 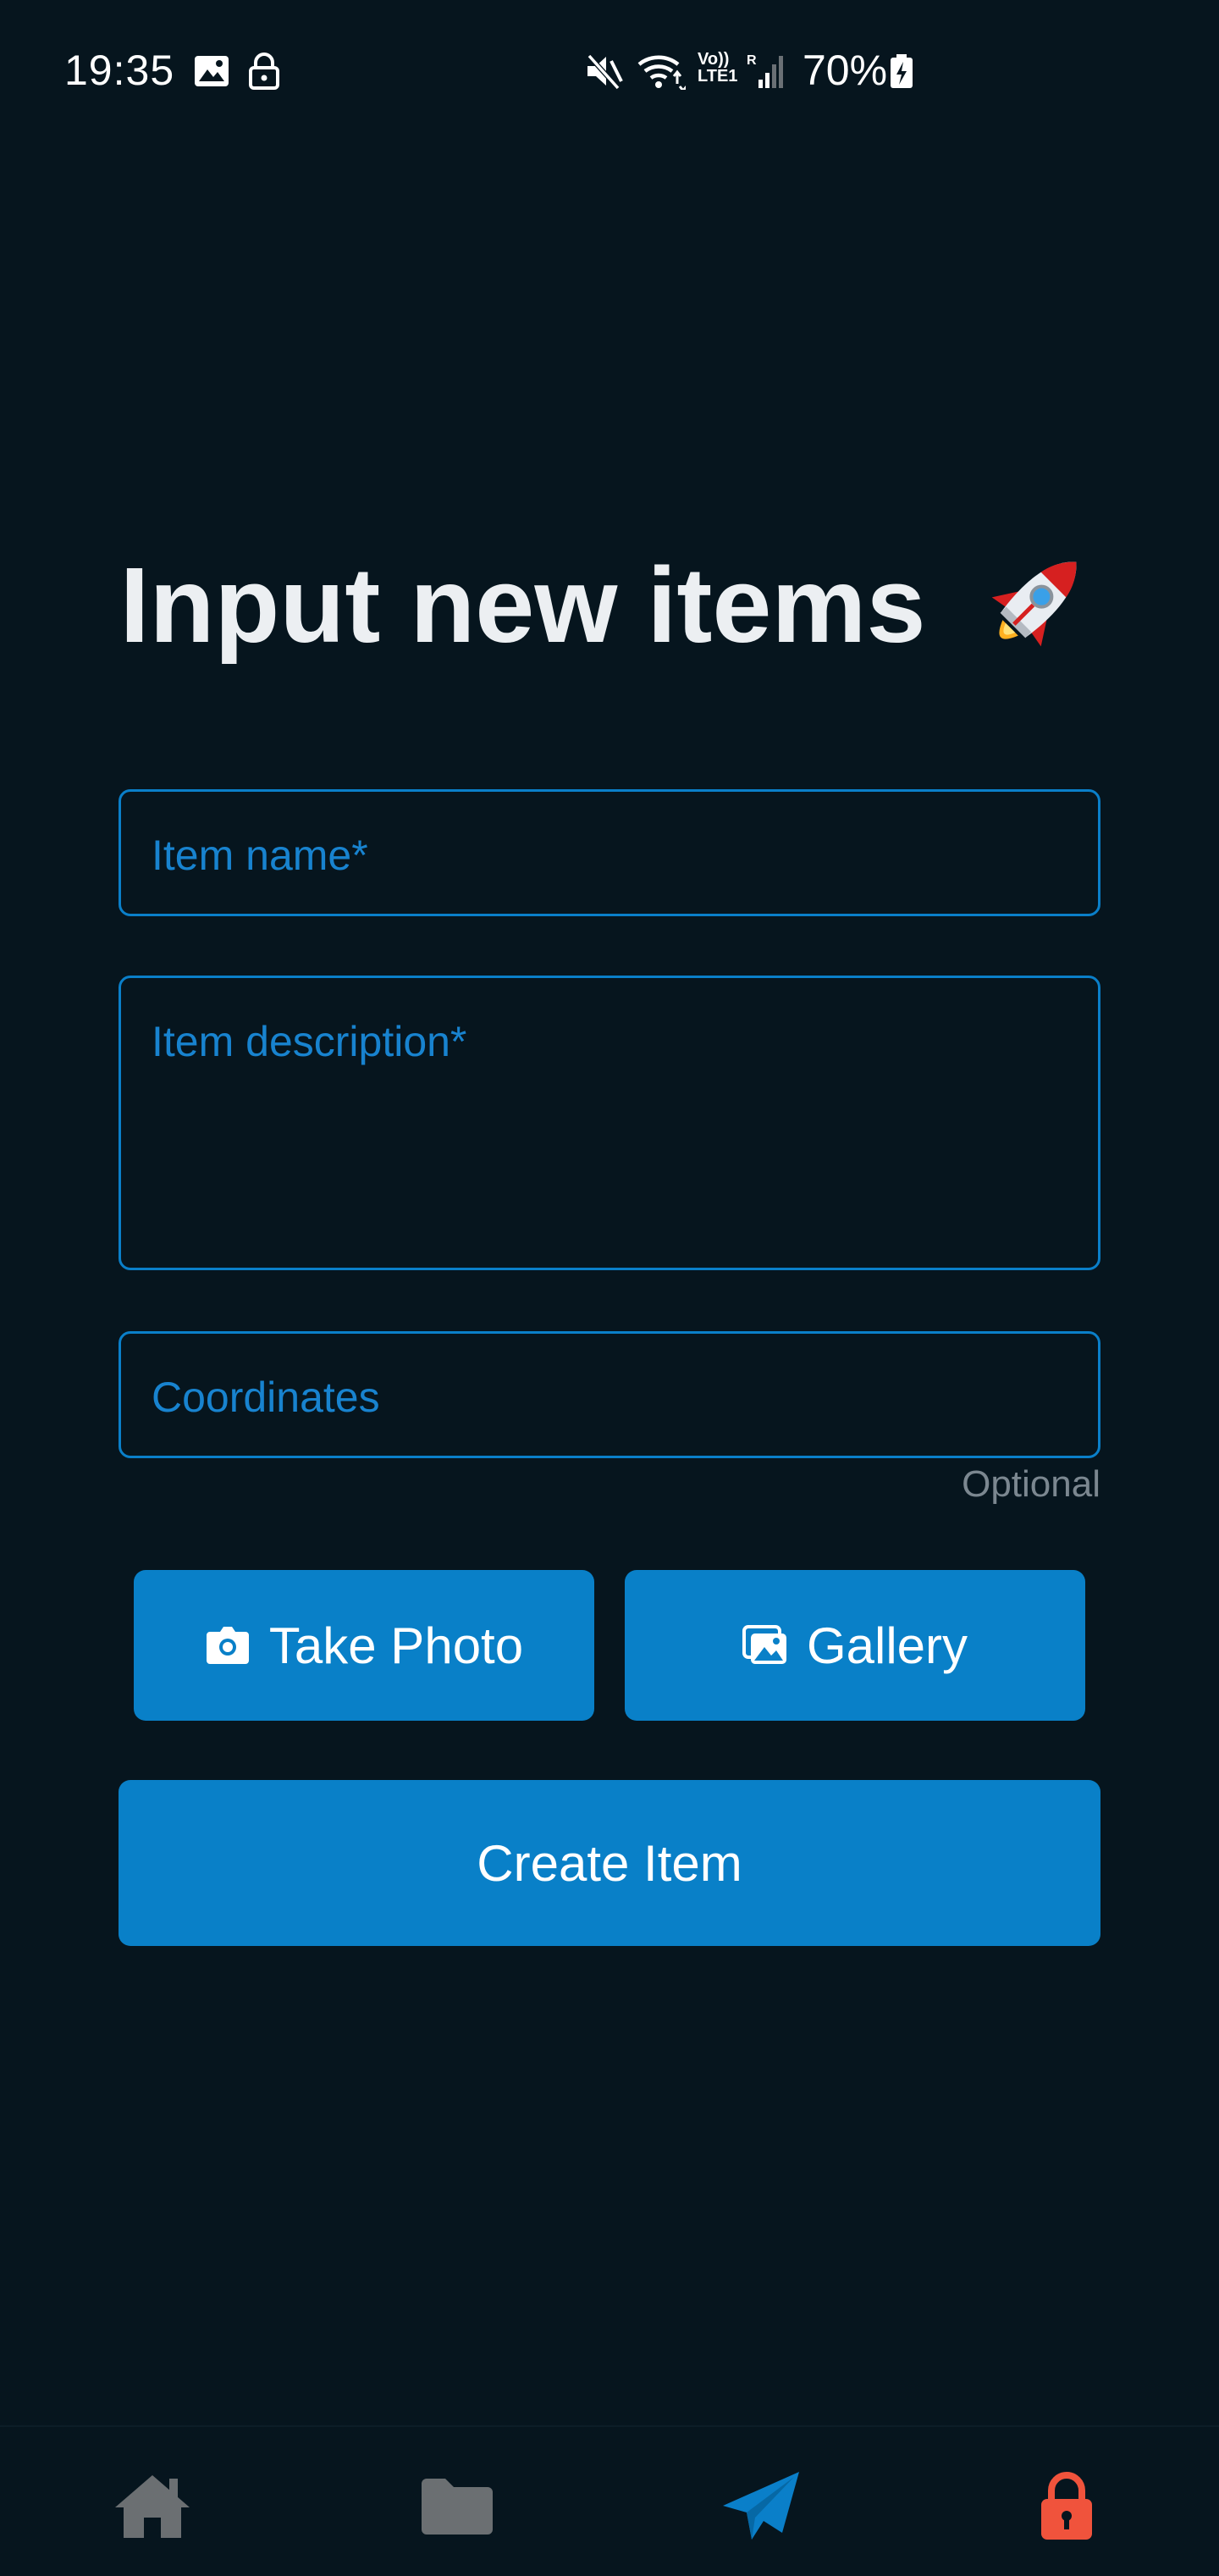 What do you see at coordinates (764, 1644) in the screenshot?
I see `gallery-icon` at bounding box center [764, 1644].